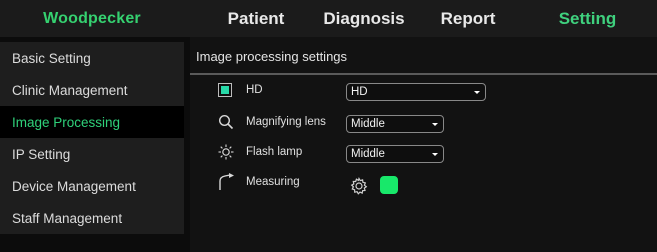 This screenshot has width=657, height=252. Describe the element at coordinates (368, 124) in the screenshot. I see `magnifier-select-value: Middle` at that location.